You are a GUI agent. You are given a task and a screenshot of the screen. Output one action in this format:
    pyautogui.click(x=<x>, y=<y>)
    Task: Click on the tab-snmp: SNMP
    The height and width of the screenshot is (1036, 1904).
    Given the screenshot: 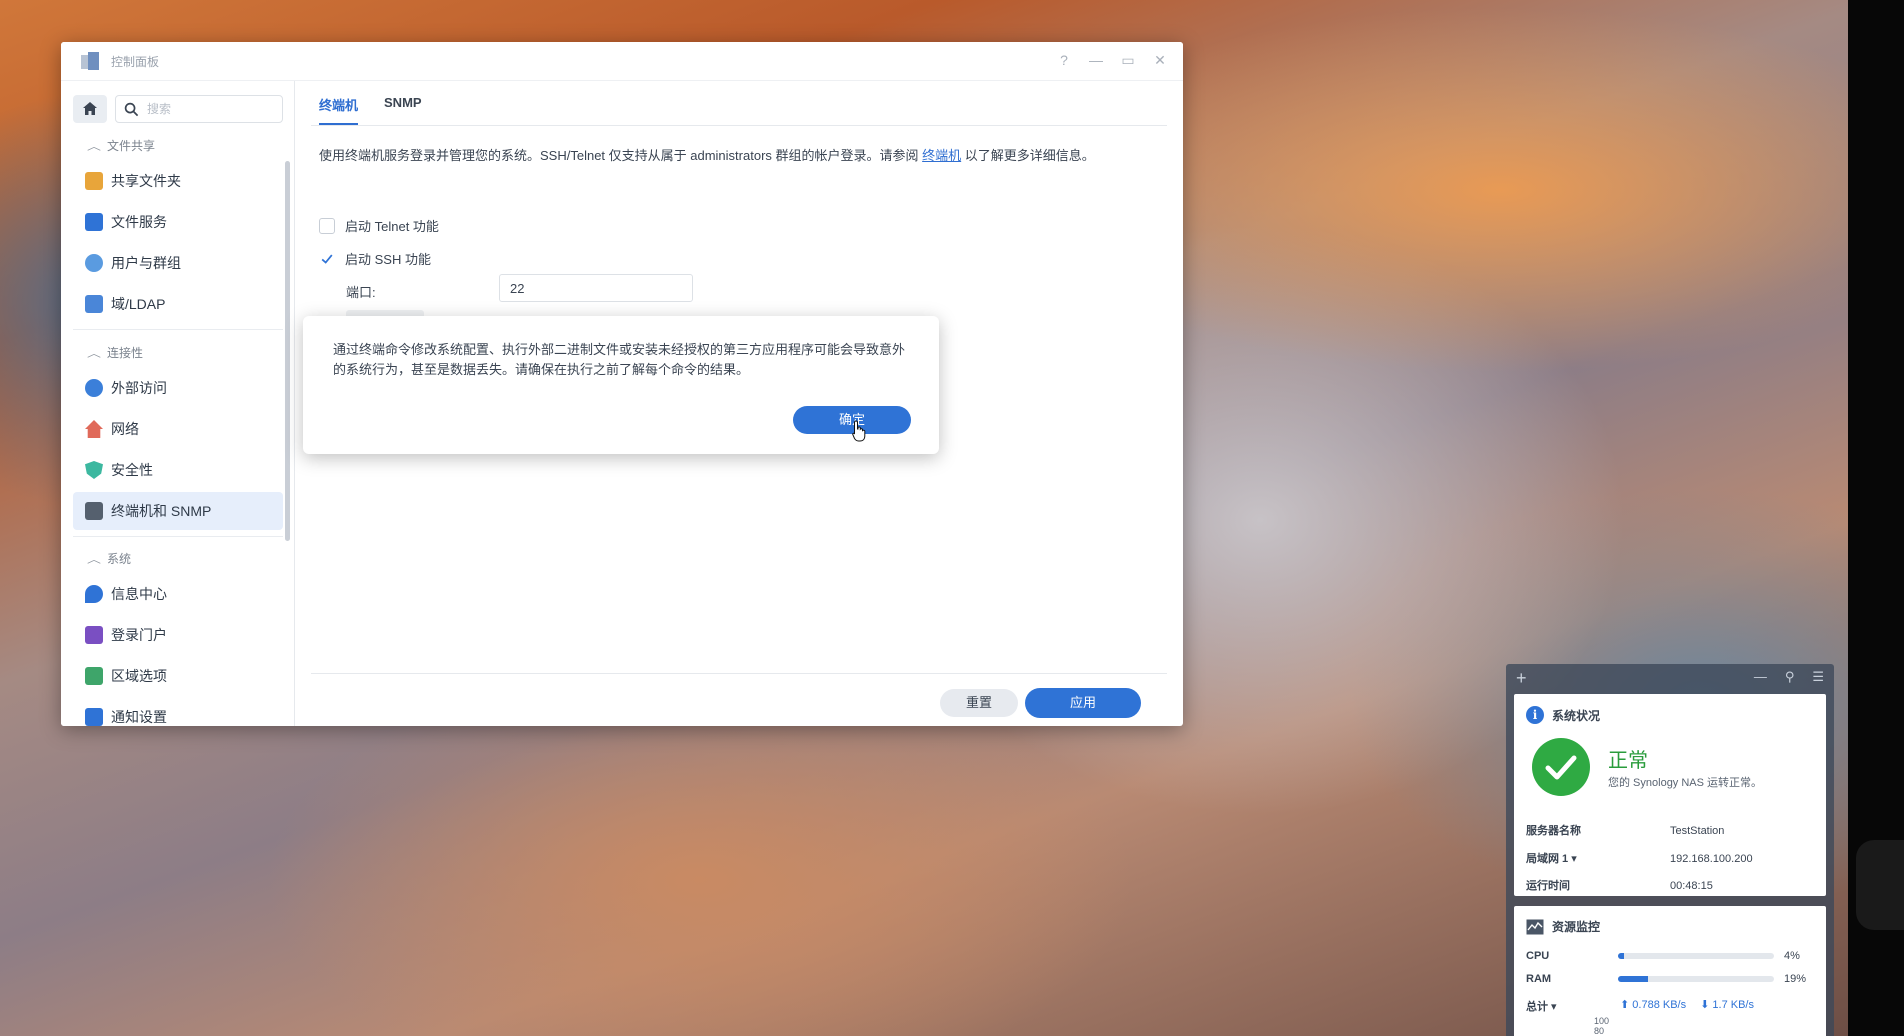 What is the action you would take?
    pyautogui.click(x=403, y=110)
    